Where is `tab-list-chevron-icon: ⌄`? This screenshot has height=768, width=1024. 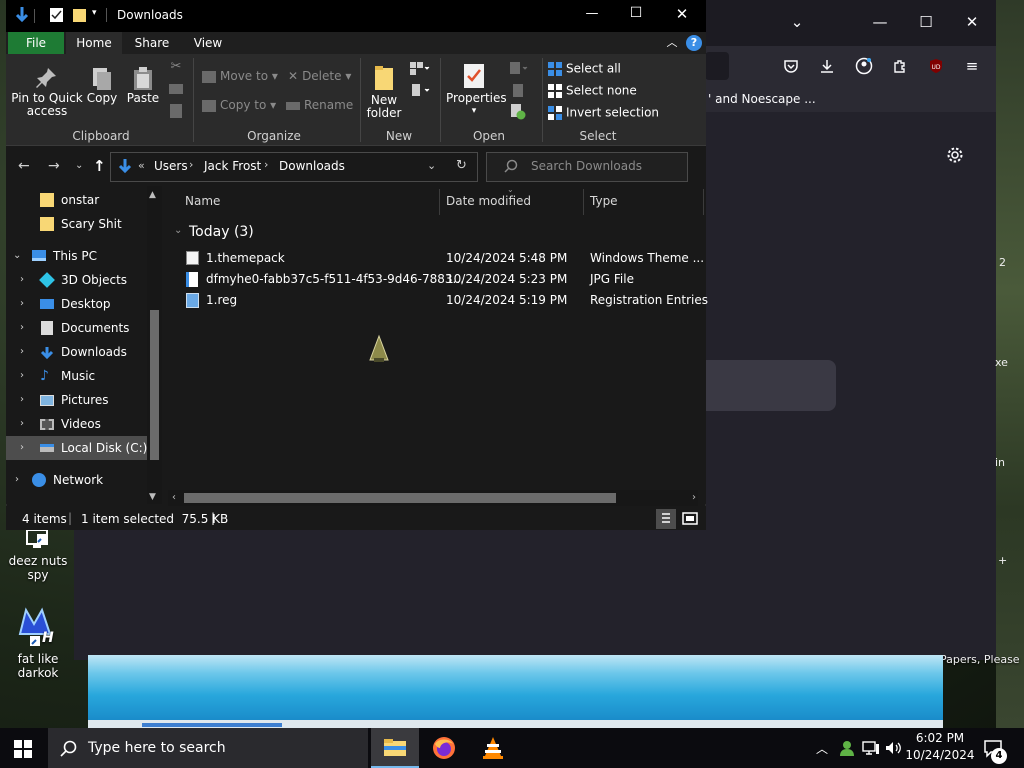 tab-list-chevron-icon: ⌄ is located at coordinates (797, 22).